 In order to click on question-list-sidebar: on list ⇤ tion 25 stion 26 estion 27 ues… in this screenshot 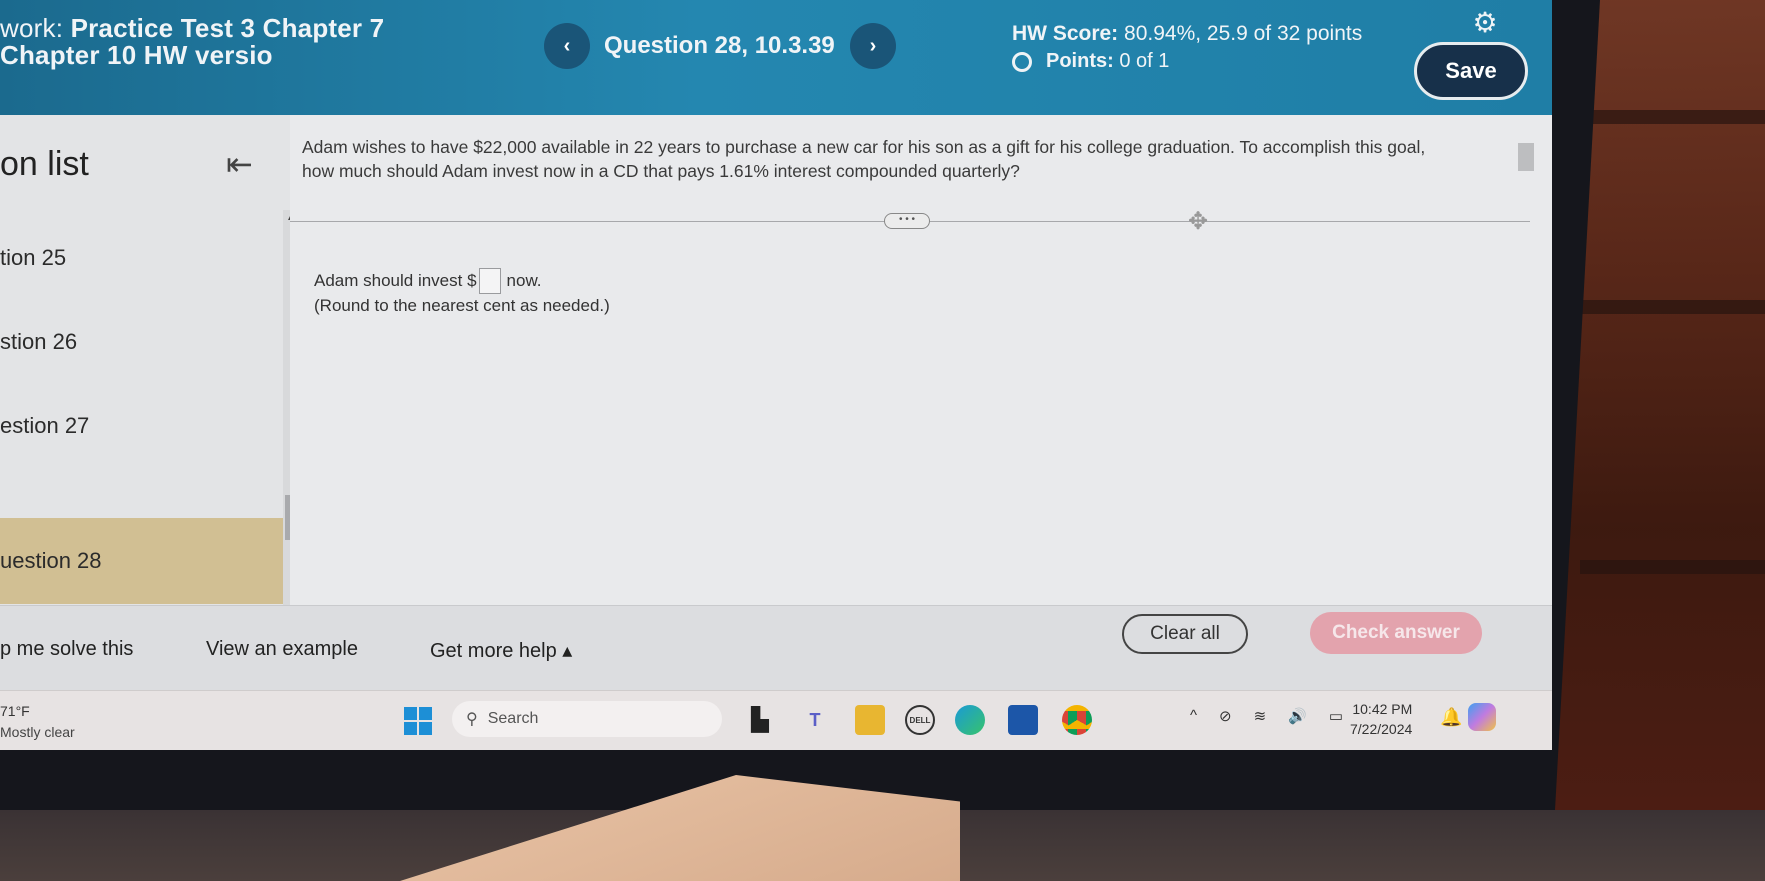, I will do `click(150, 372)`.